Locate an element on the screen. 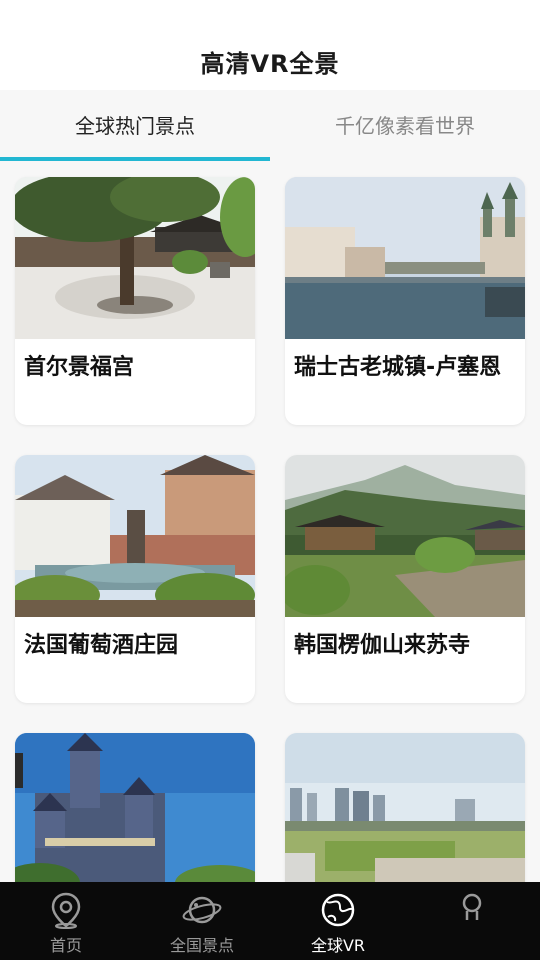 The image size is (540, 960). scenic-name: 瑞士古老城镇-卢塞恩 is located at coordinates (398, 367).